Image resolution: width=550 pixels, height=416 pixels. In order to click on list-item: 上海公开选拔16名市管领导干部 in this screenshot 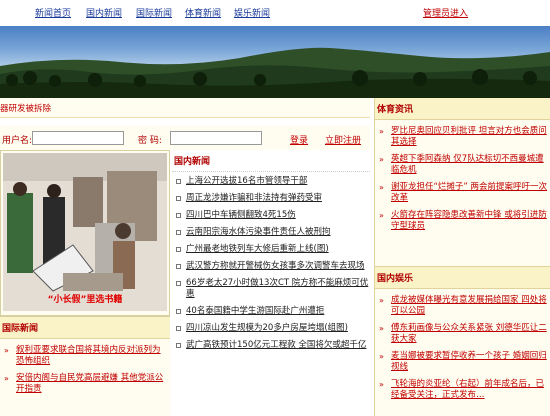, I will do `click(271, 181)`.